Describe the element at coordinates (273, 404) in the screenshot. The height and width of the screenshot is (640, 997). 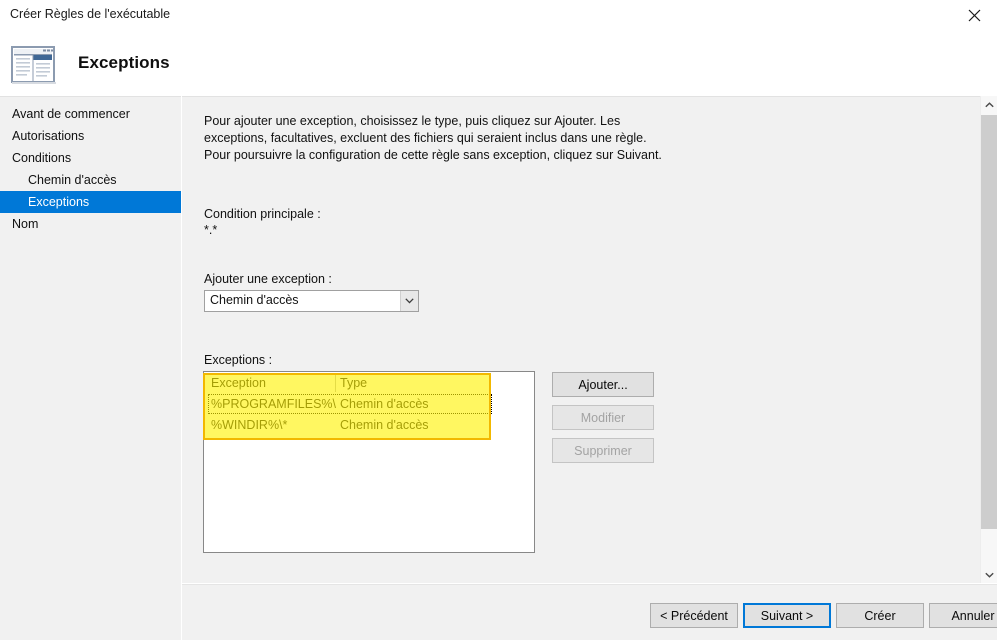
I see `cell-exception: %PROGRAMFILES%\*` at that location.